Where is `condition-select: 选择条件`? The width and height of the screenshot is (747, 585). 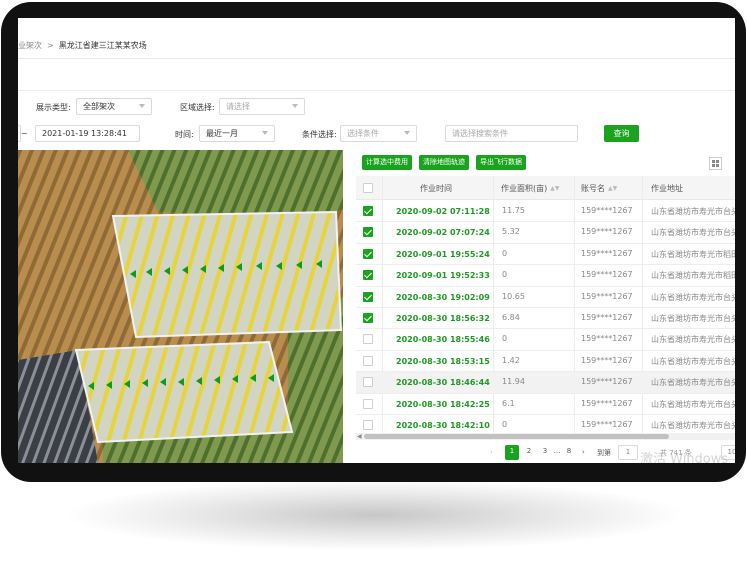
condition-select: 选择条件 is located at coordinates (378, 133).